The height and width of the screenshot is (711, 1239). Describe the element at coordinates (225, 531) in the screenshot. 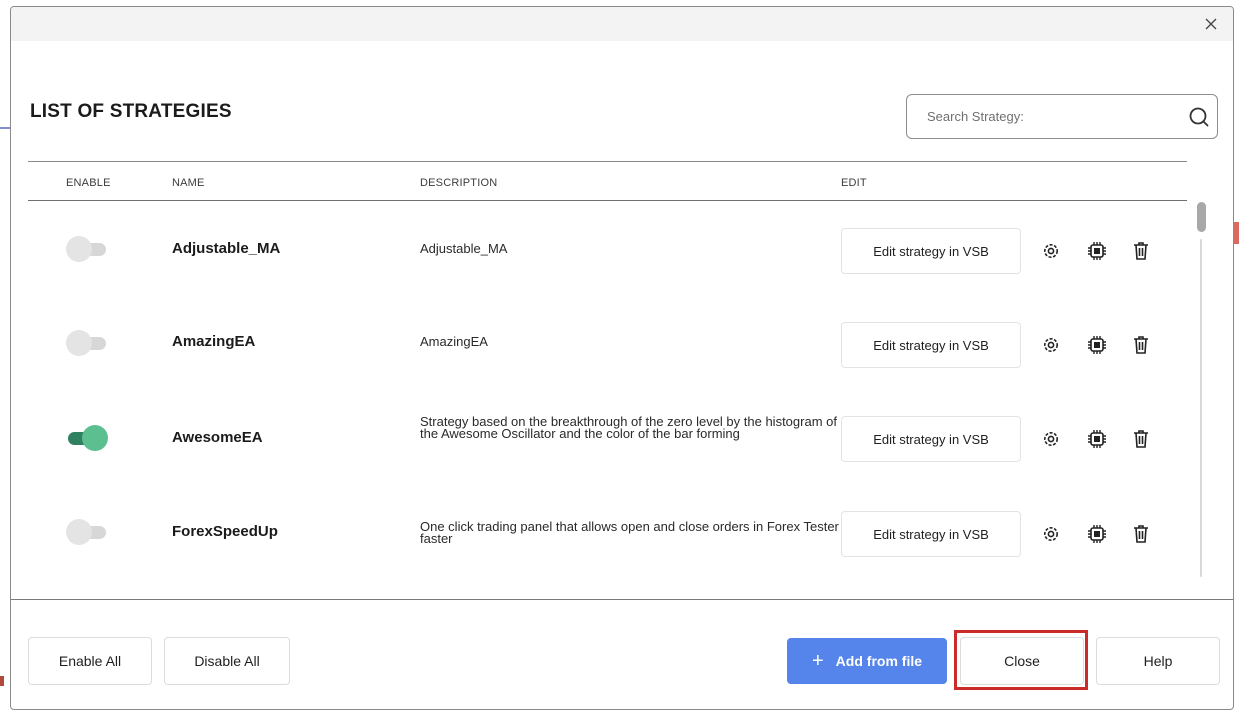

I see `strategy-name: ForexSpeedUp` at that location.